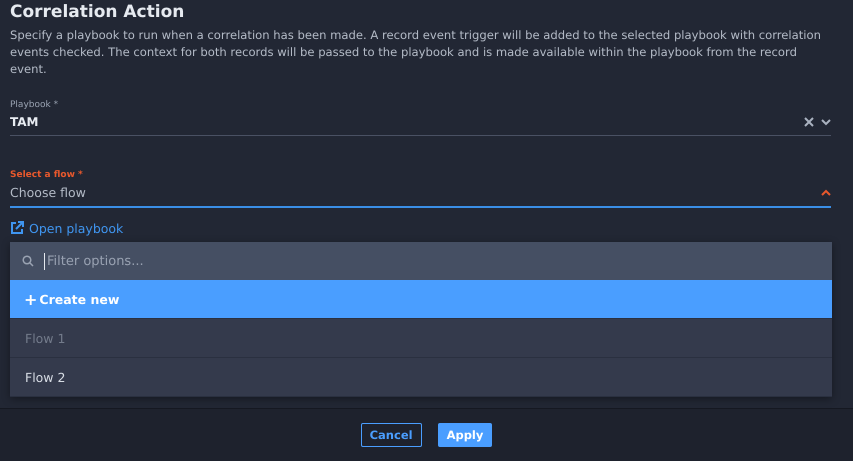 The width and height of the screenshot is (853, 461). I want to click on dialog-title: Correlation Action, so click(98, 12).